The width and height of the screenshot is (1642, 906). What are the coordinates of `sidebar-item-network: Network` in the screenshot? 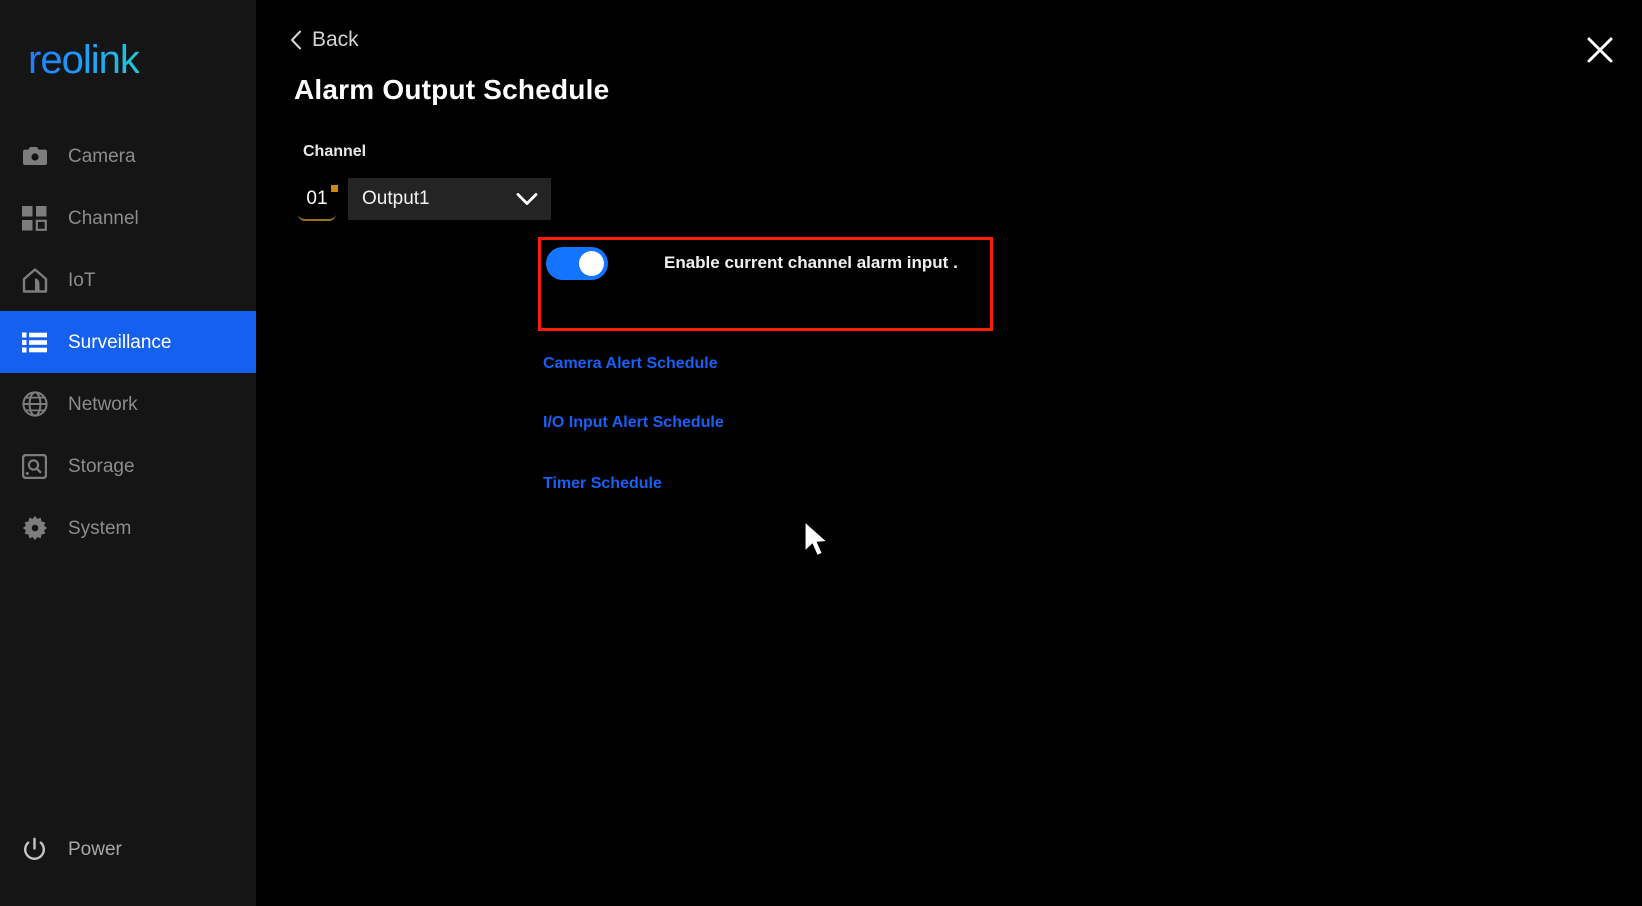 It's located at (128, 404).